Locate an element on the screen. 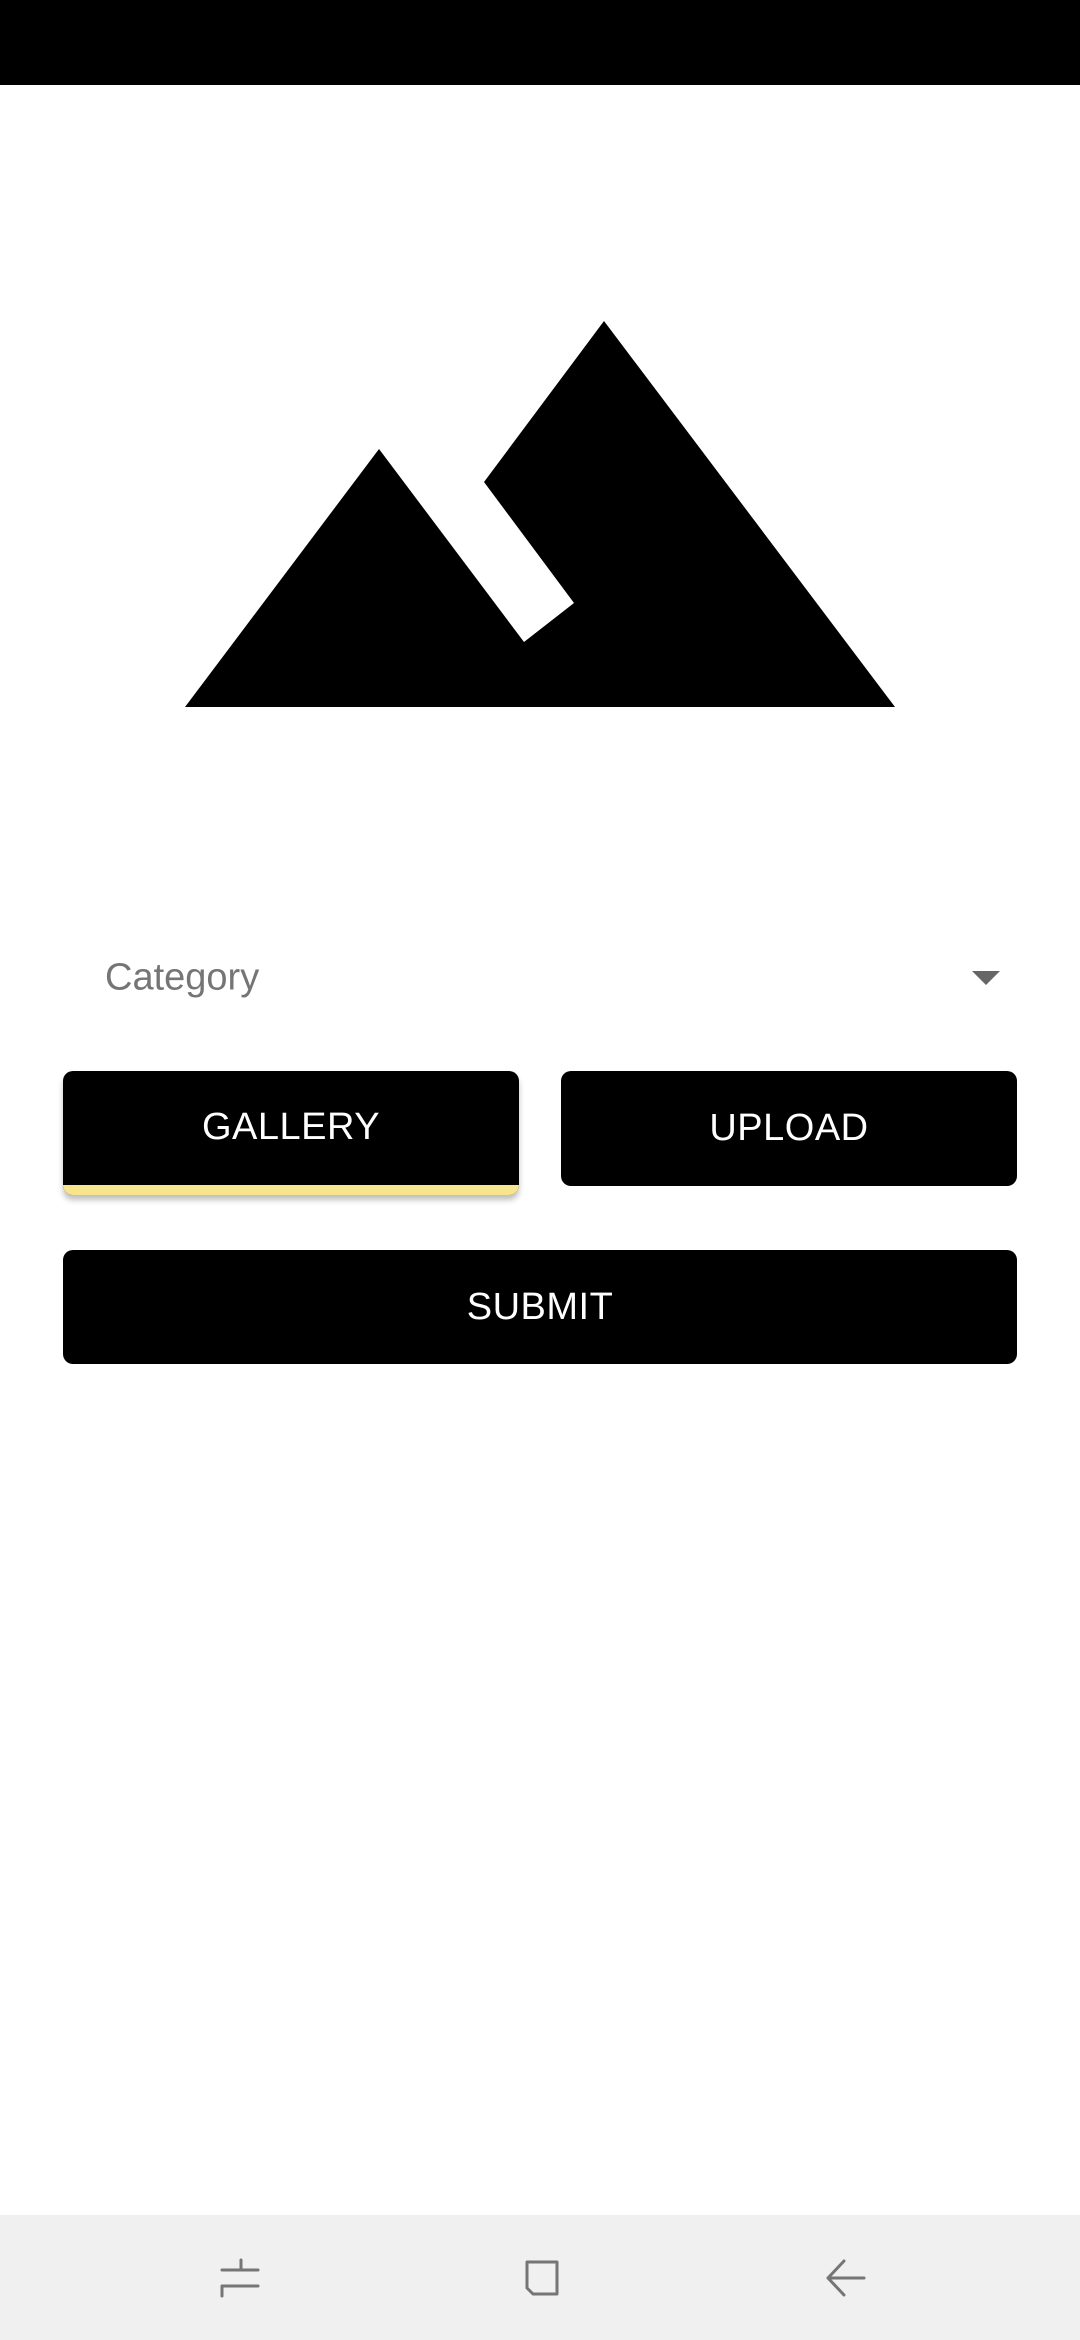 This screenshot has height=2340, width=1080. focus-indicator is located at coordinates (291, 1190).